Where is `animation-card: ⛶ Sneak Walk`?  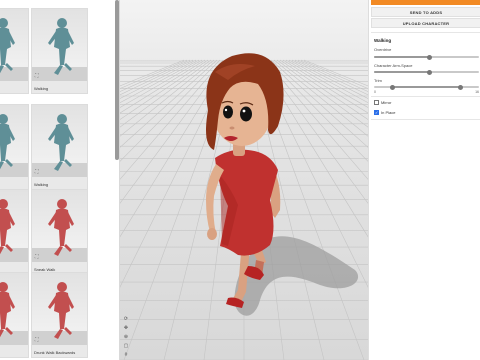 animation-card: ⛶ Sneak Walk is located at coordinates (59, 232).